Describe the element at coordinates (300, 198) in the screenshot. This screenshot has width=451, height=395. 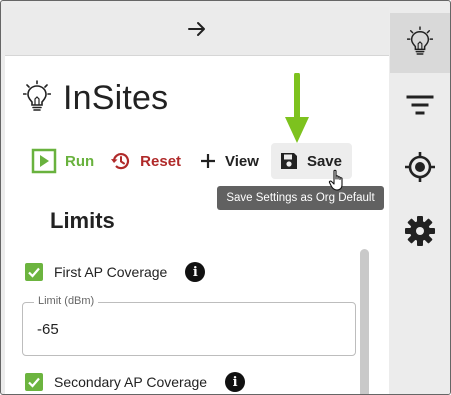
I see `save-tooltip: Save Settings as Org Default` at that location.